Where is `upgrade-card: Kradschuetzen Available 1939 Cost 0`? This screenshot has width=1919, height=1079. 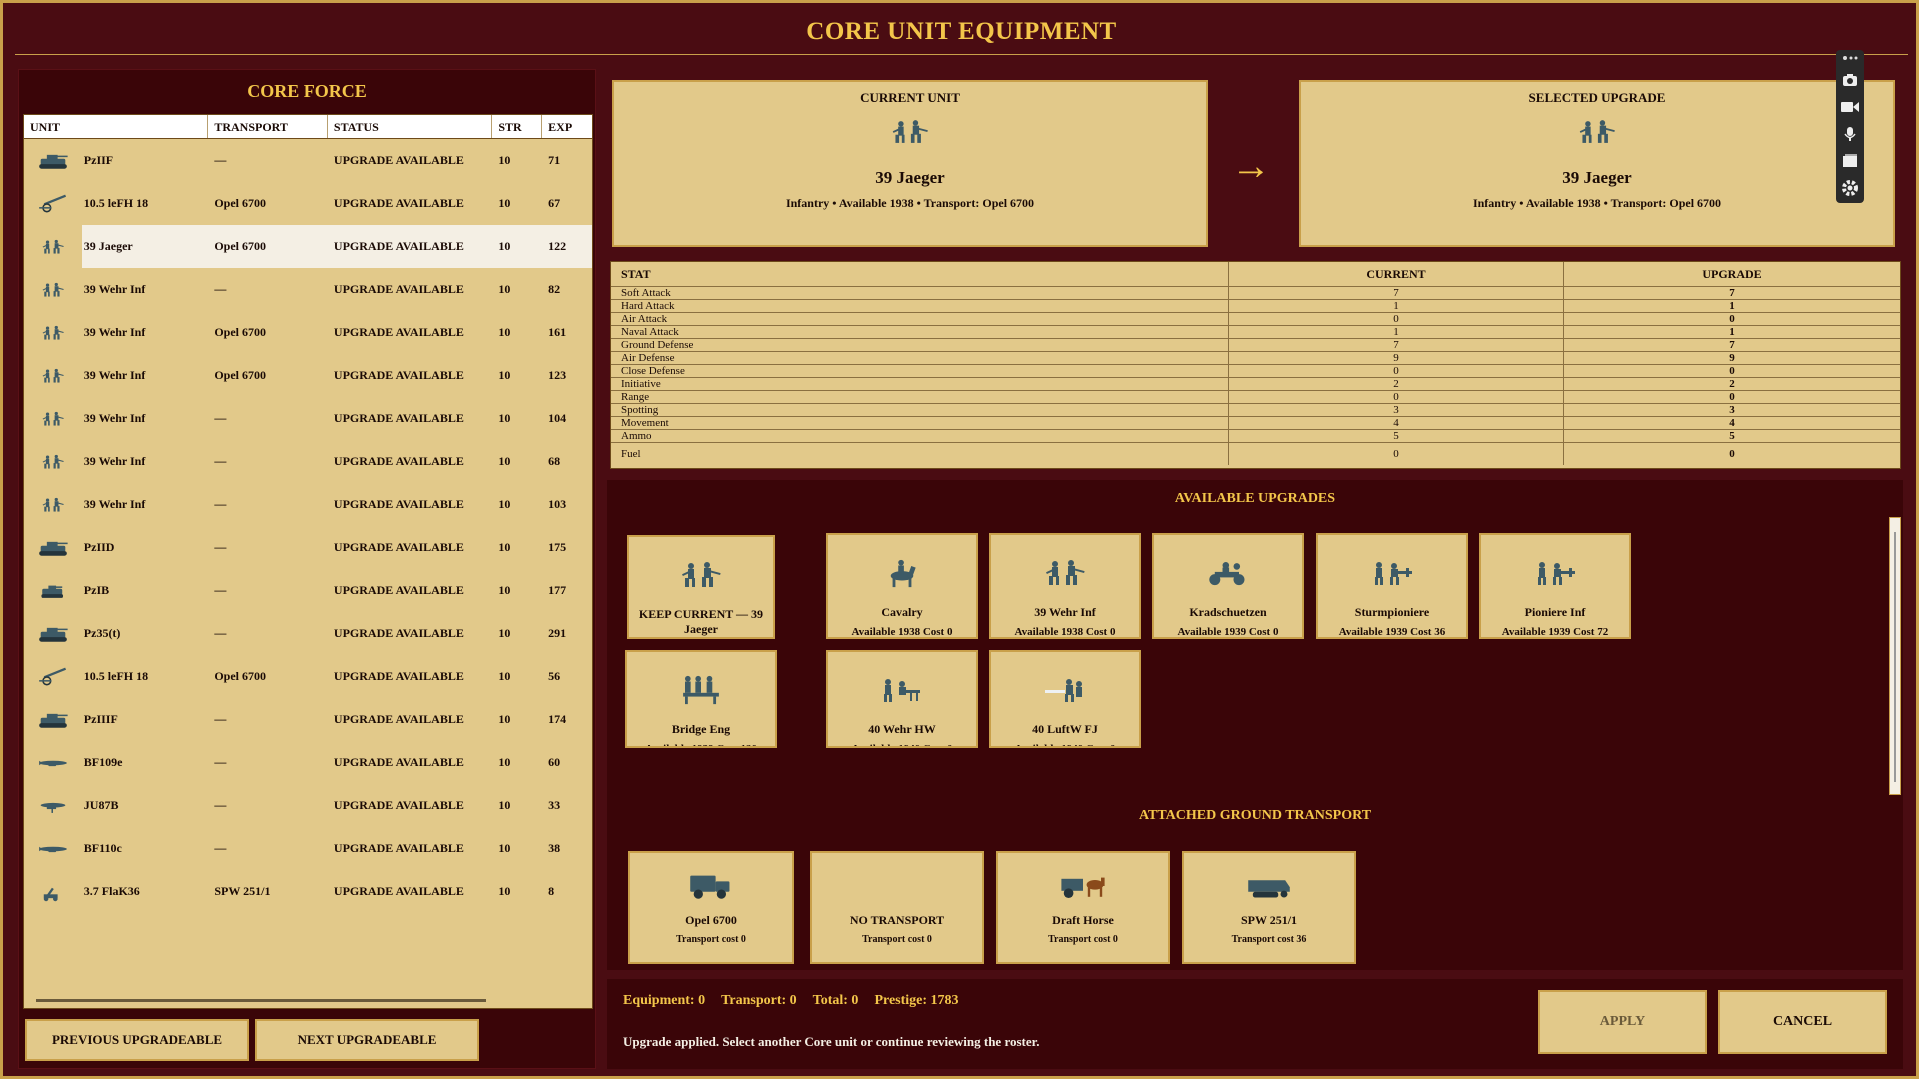
upgrade-card: Kradschuetzen Available 1939 Cost 0 is located at coordinates (1228, 586).